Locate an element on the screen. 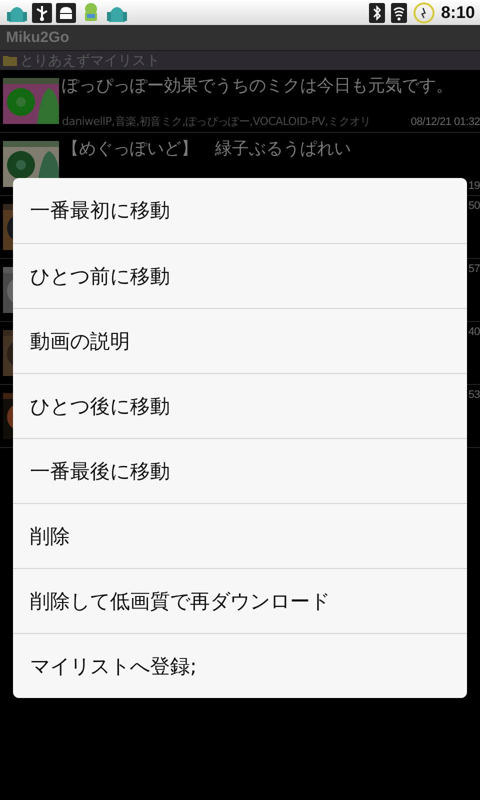 The image size is (480, 800). menu-item: ひとつ前に移動 is located at coordinates (240, 275).